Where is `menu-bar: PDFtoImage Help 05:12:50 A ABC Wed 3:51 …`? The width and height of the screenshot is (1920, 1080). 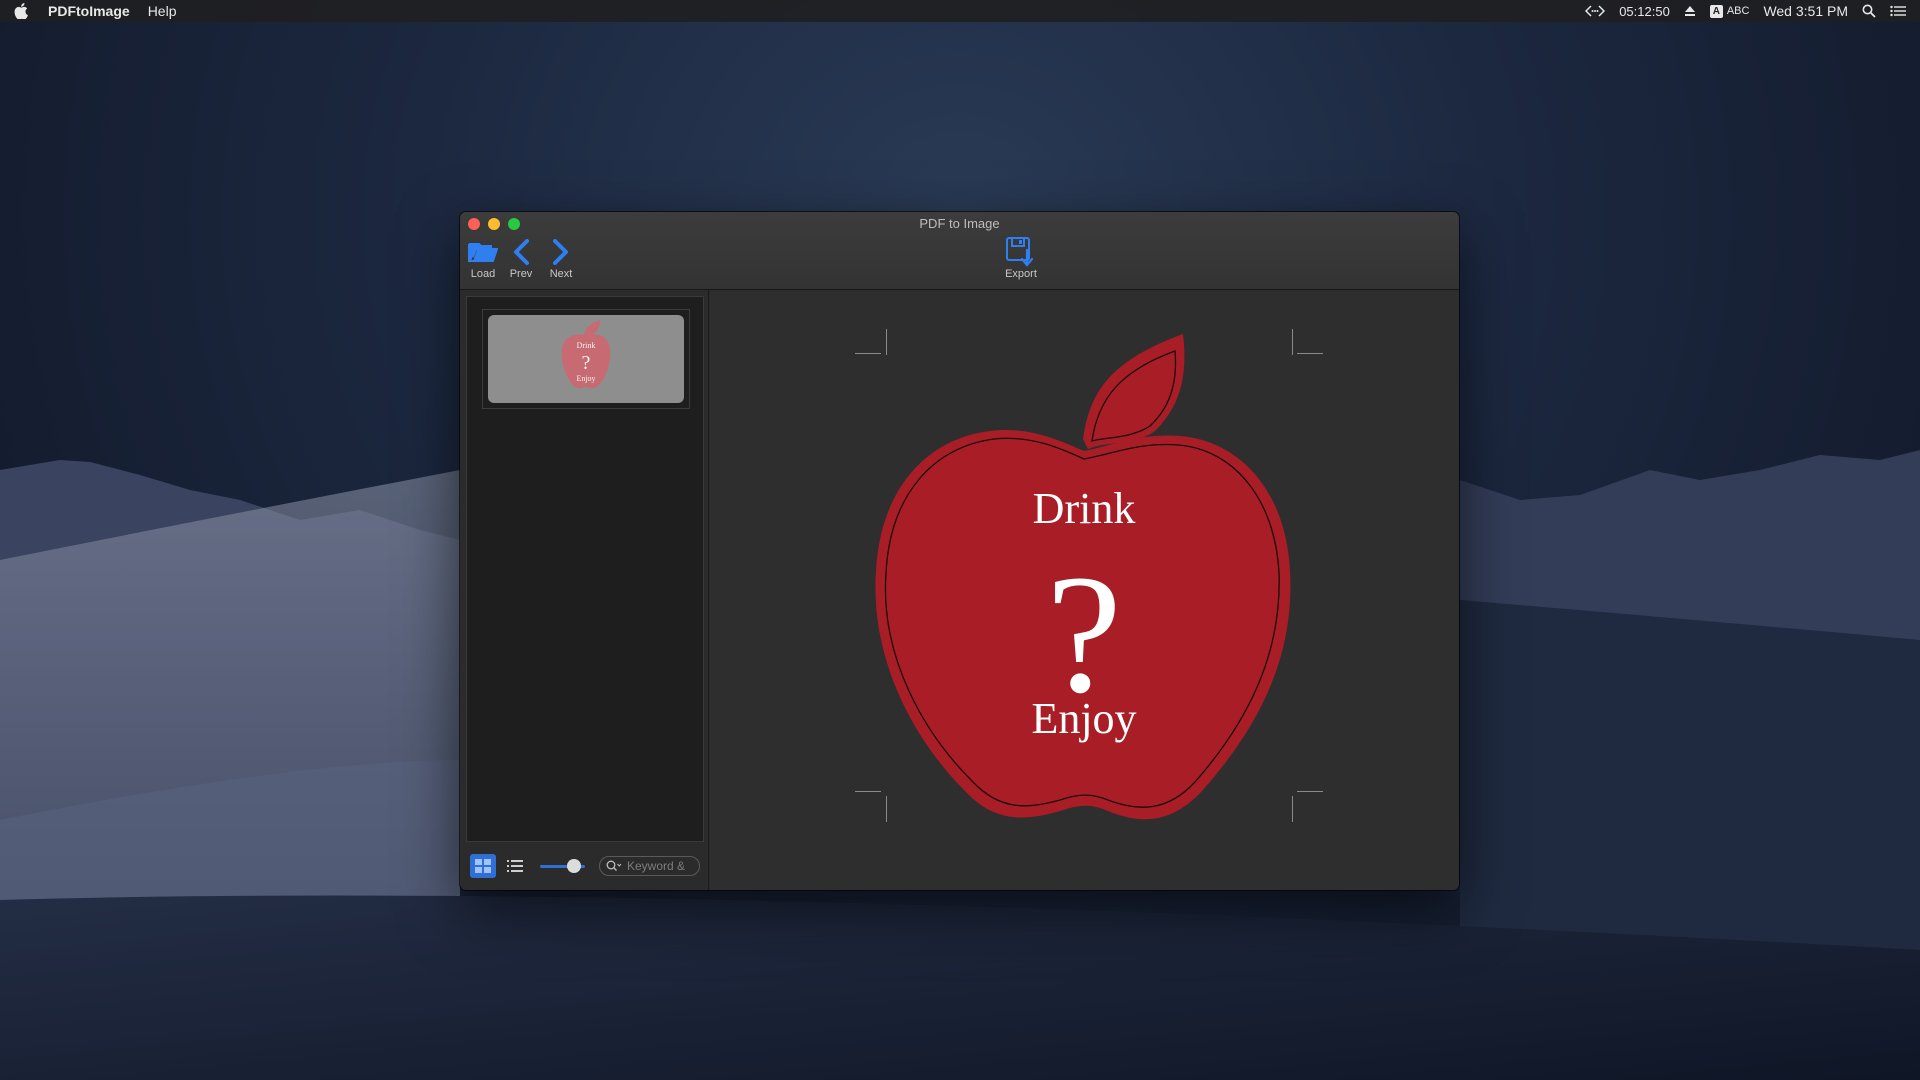 menu-bar: PDFtoImage Help 05:12:50 A ABC Wed 3:51 … is located at coordinates (960, 11).